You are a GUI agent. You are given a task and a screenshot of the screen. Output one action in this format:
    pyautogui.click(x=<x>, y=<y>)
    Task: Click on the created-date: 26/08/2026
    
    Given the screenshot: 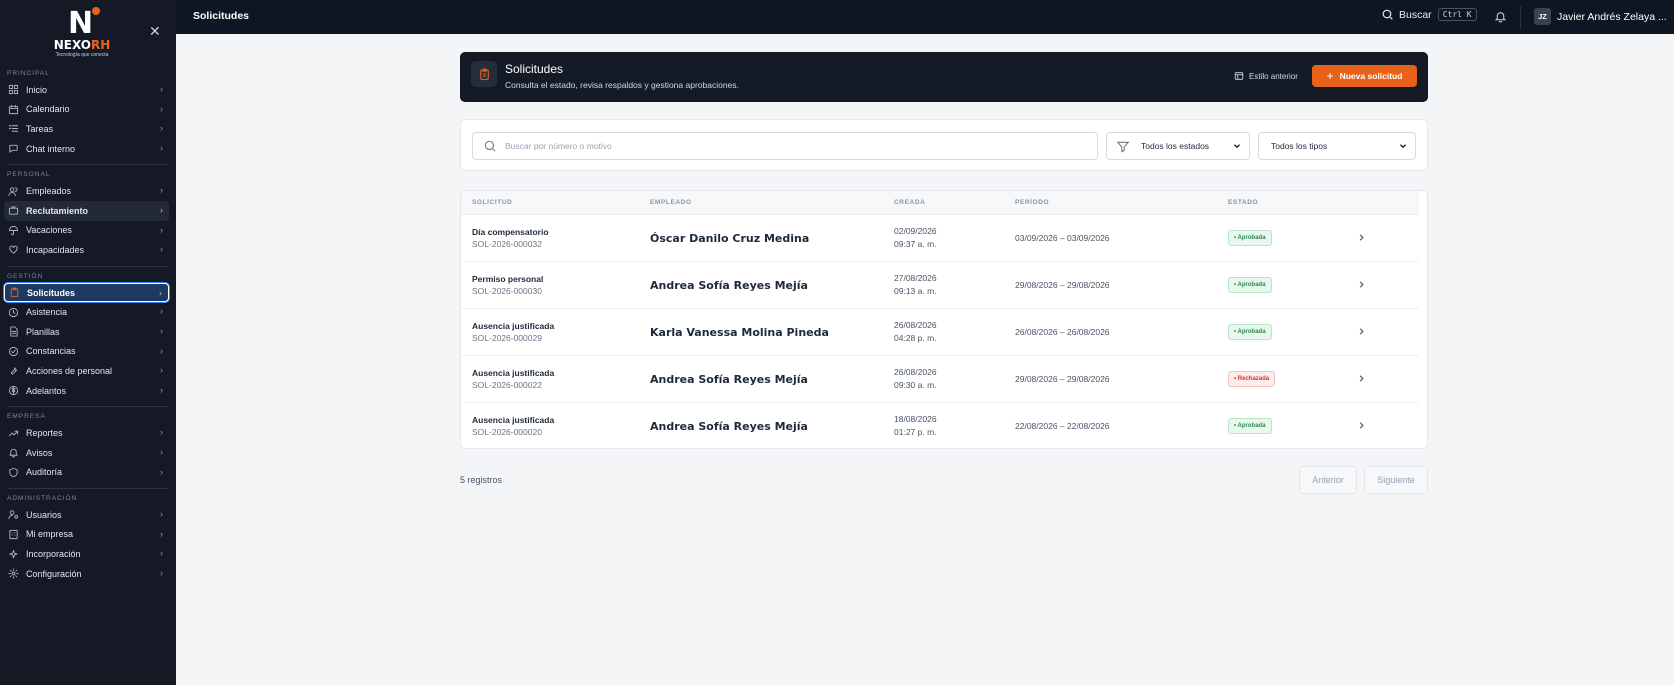 What is the action you would take?
    pyautogui.click(x=915, y=372)
    